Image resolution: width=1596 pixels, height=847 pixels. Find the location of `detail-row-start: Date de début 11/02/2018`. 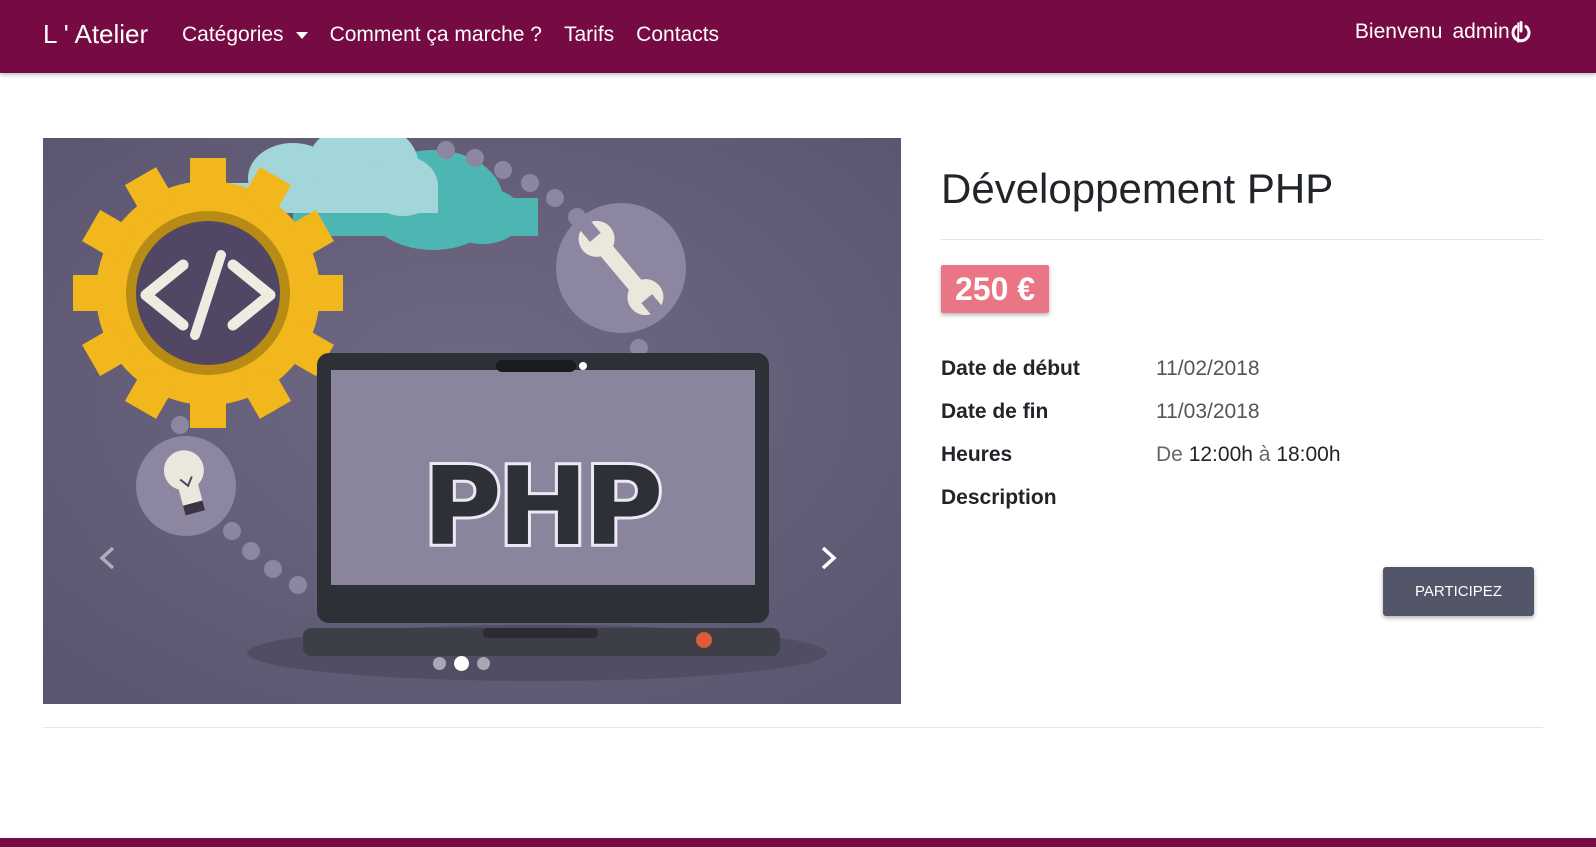

detail-row-start: Date de début 11/02/2018 is located at coordinates (1241, 368).